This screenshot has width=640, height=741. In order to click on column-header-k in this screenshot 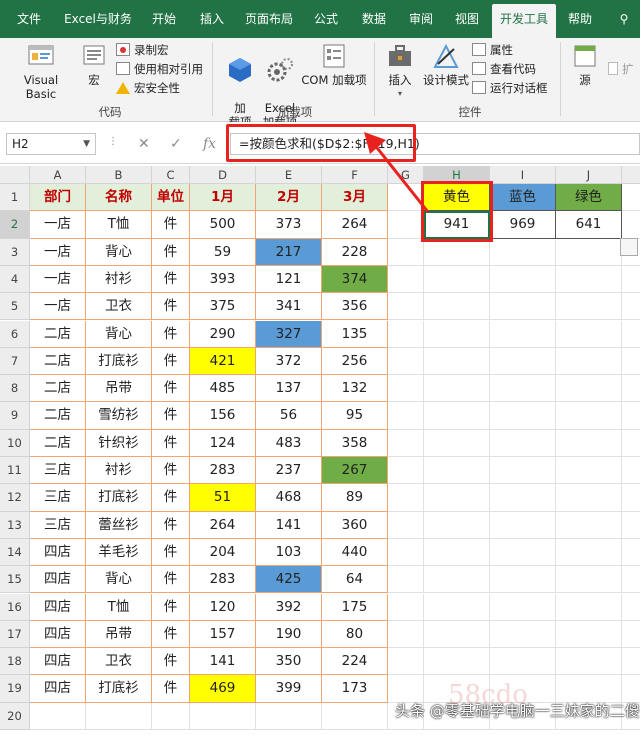, I will do `click(631, 175)`.